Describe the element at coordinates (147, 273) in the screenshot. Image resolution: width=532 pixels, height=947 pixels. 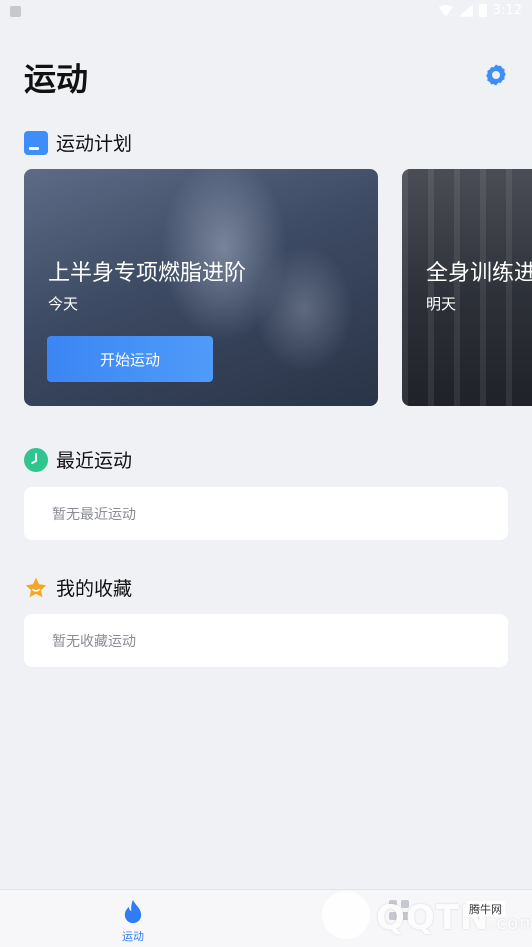
I see `plan-card-title: 上半身专项燃脂进阶` at that location.